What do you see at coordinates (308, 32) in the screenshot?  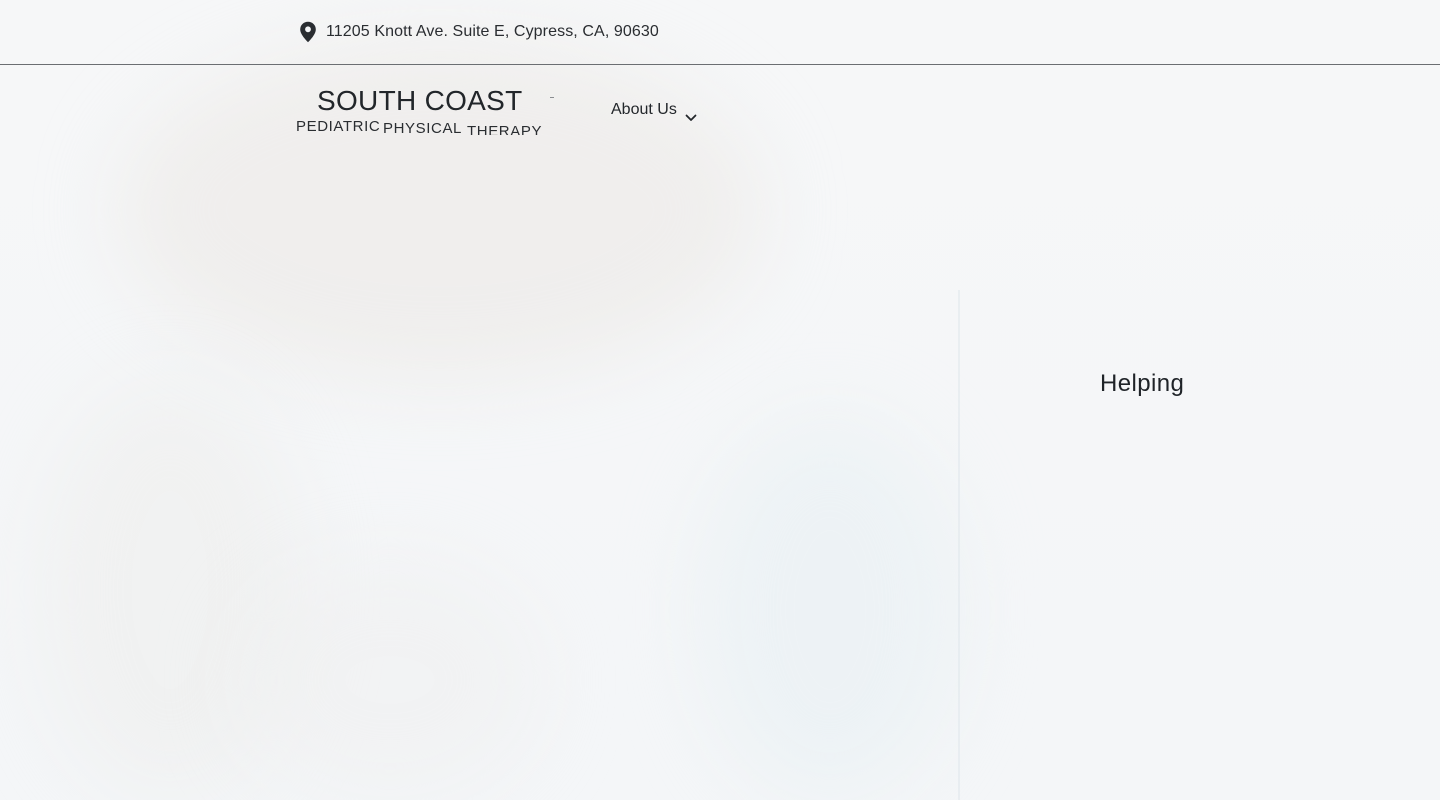 I see `map-pin-icon` at bounding box center [308, 32].